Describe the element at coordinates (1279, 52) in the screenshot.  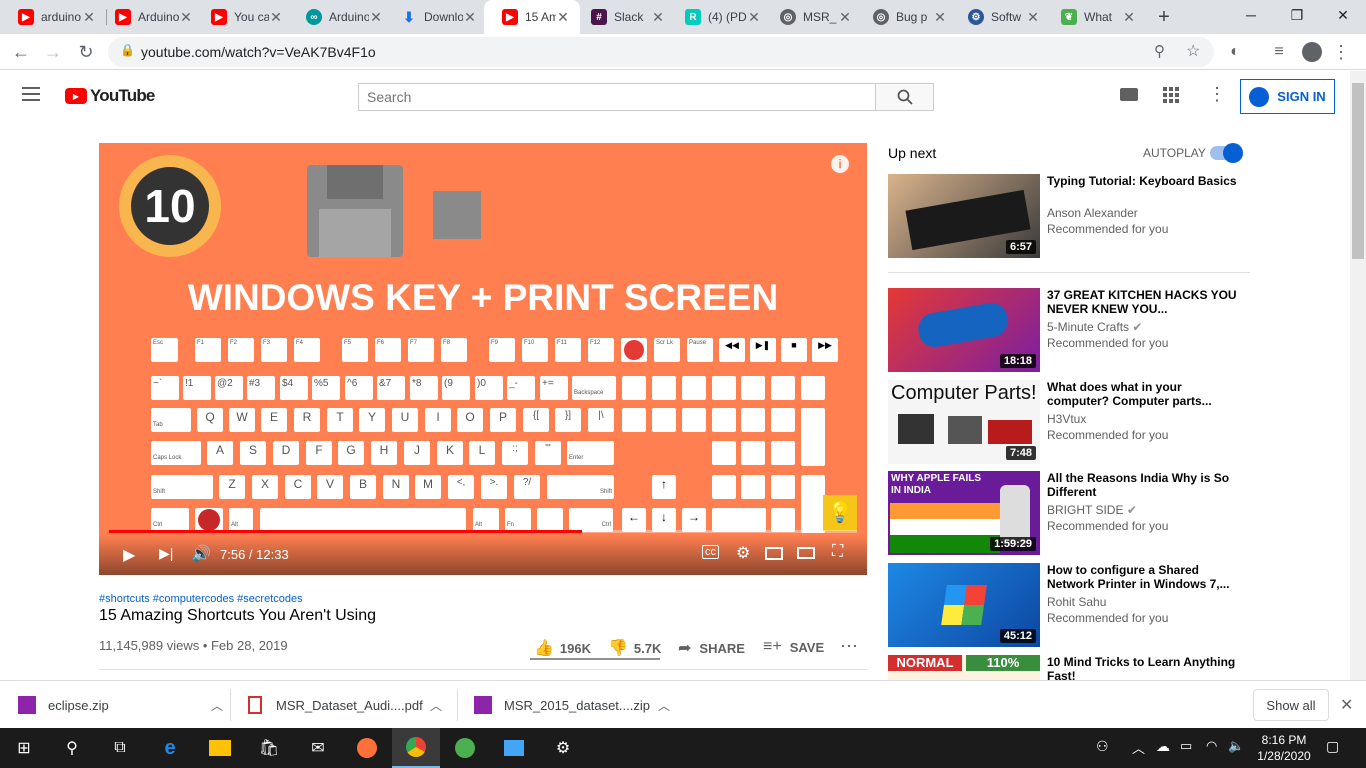
I see `media-control-icon: ≡` at that location.